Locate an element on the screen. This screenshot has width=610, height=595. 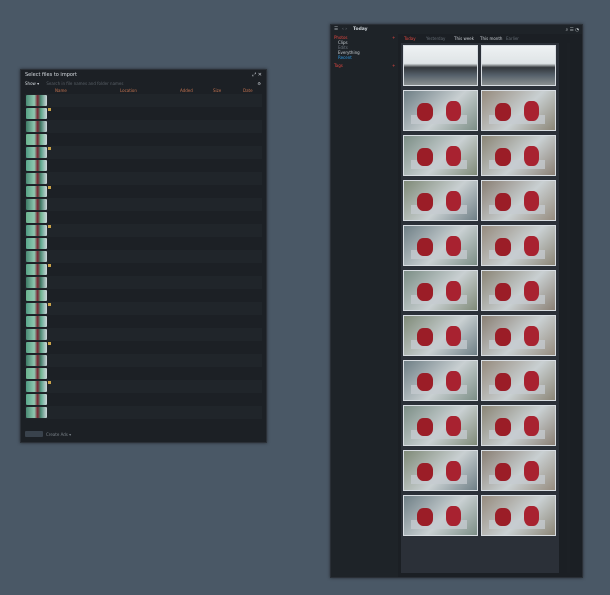
tab: This week is located at coordinates (464, 38).